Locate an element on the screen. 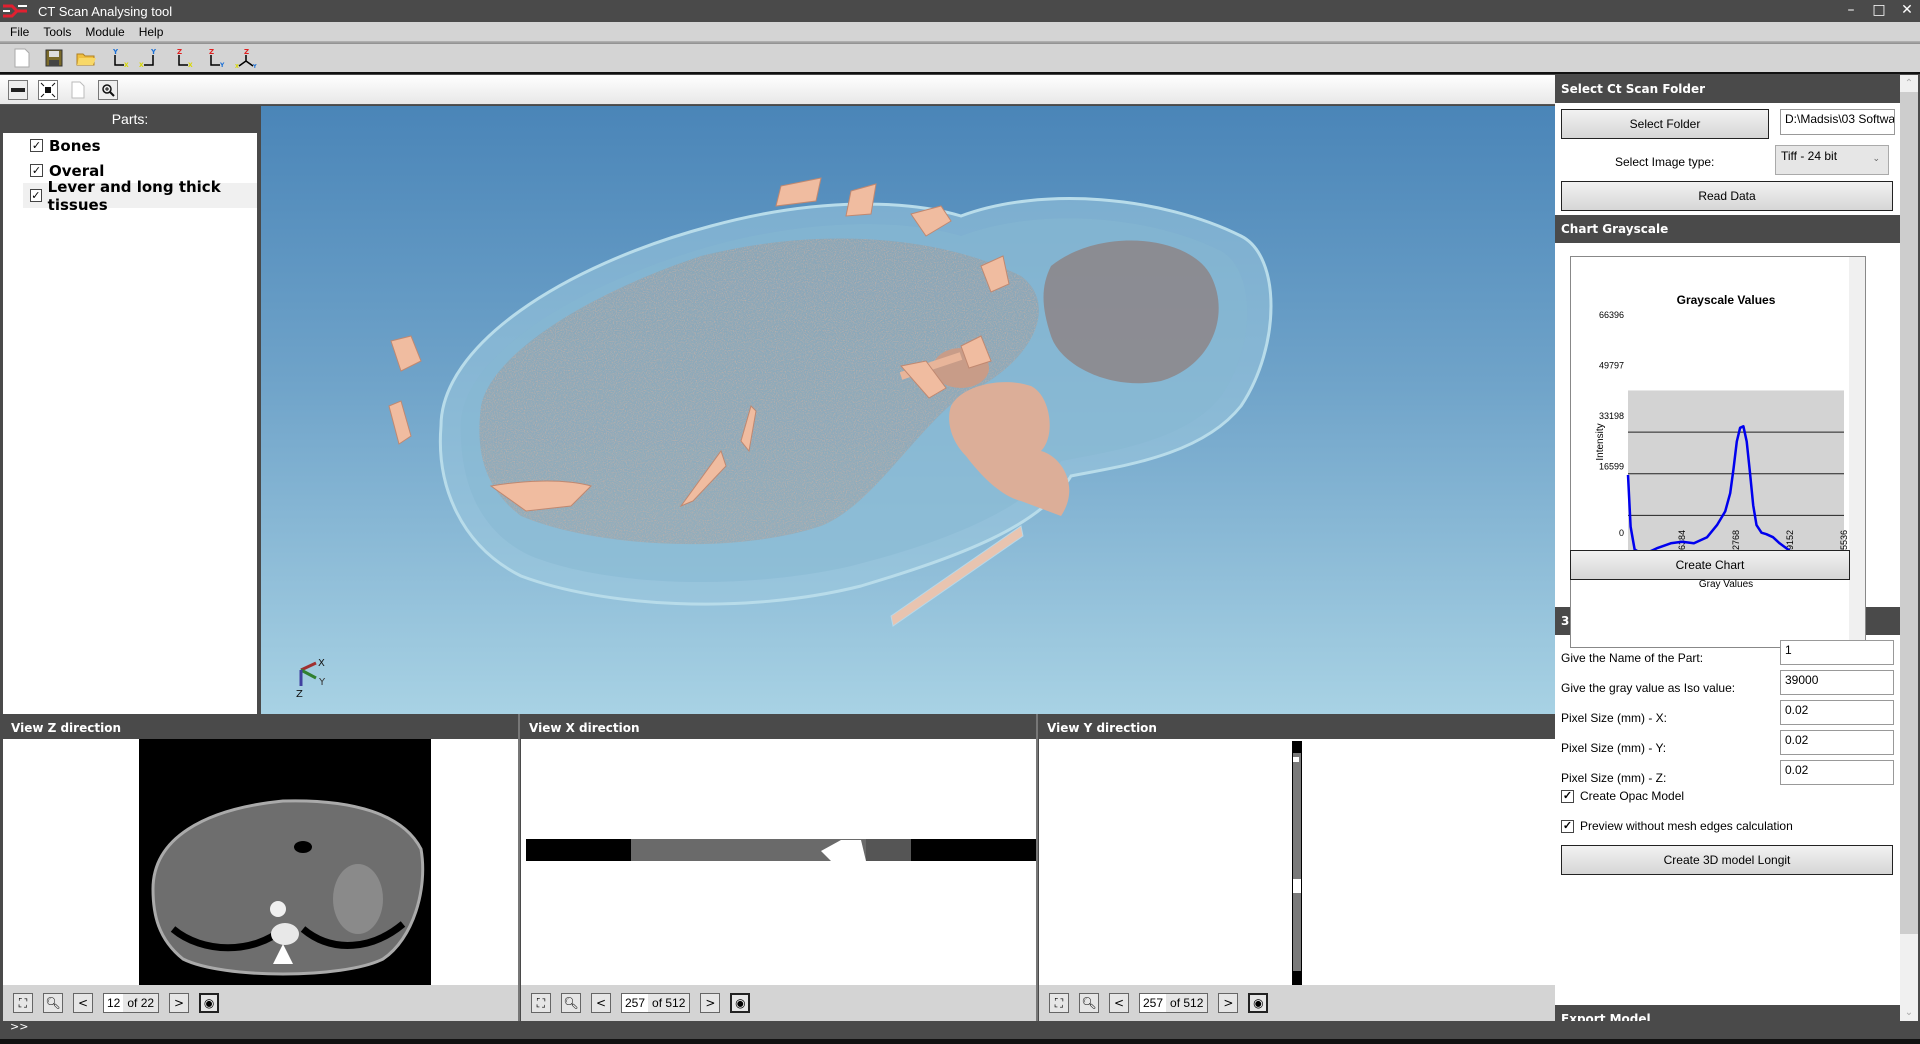 Image resolution: width=1920 pixels, height=1044 pixels. ct-sagittal-slice is located at coordinates (781, 850).